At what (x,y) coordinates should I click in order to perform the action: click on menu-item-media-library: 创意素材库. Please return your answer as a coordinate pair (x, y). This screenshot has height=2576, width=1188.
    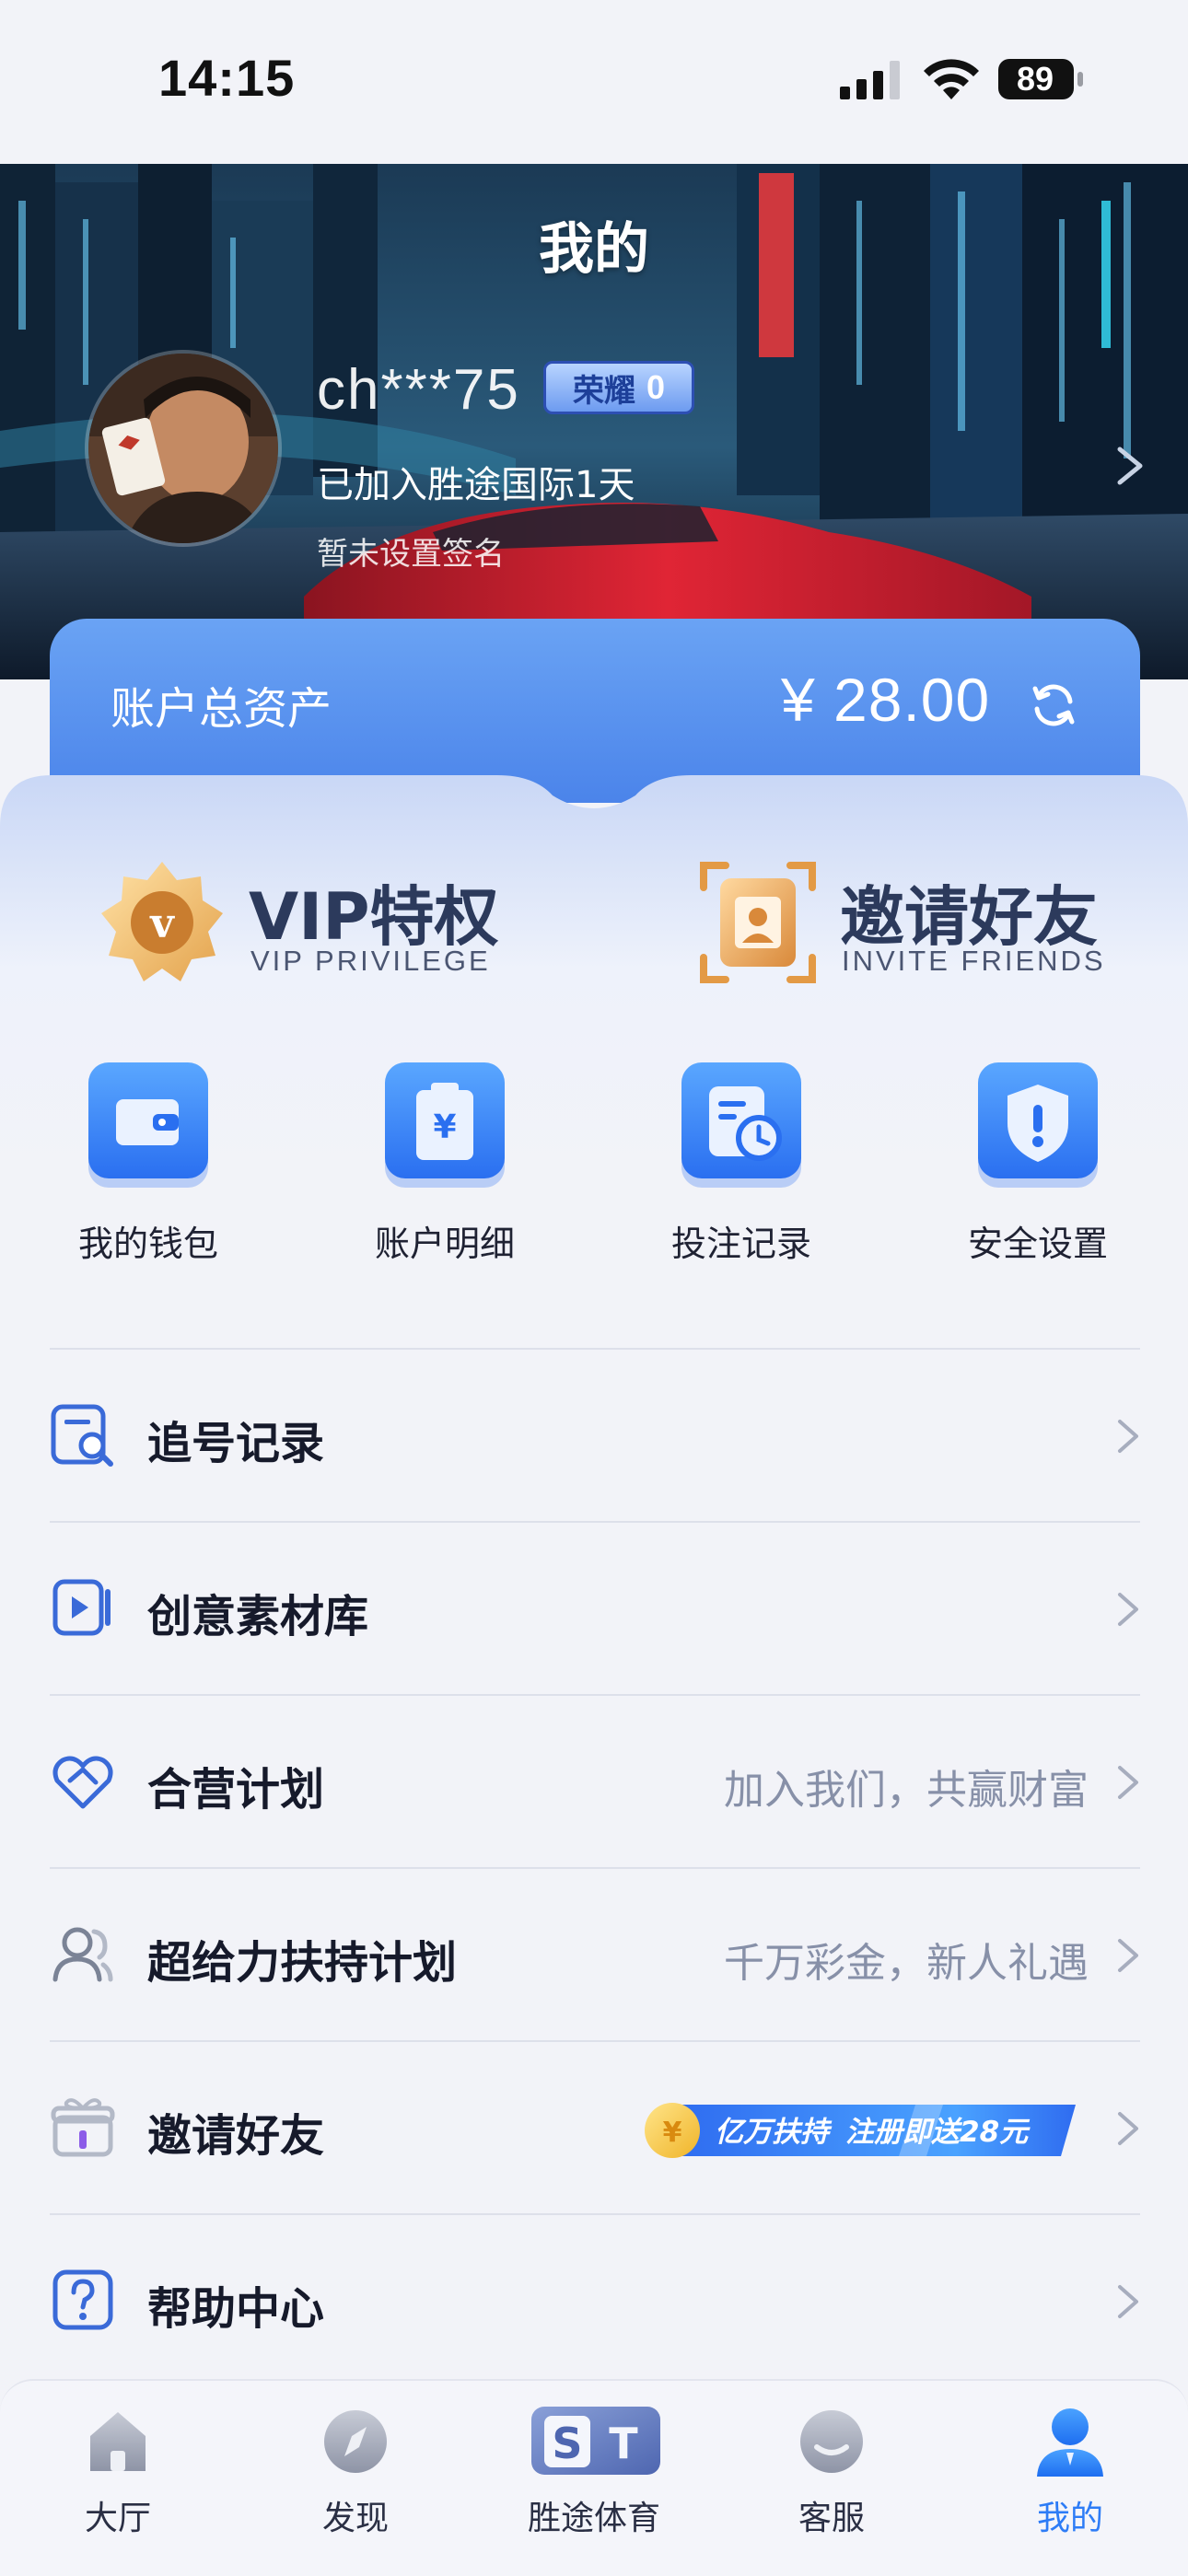
    Looking at the image, I should click on (595, 1607).